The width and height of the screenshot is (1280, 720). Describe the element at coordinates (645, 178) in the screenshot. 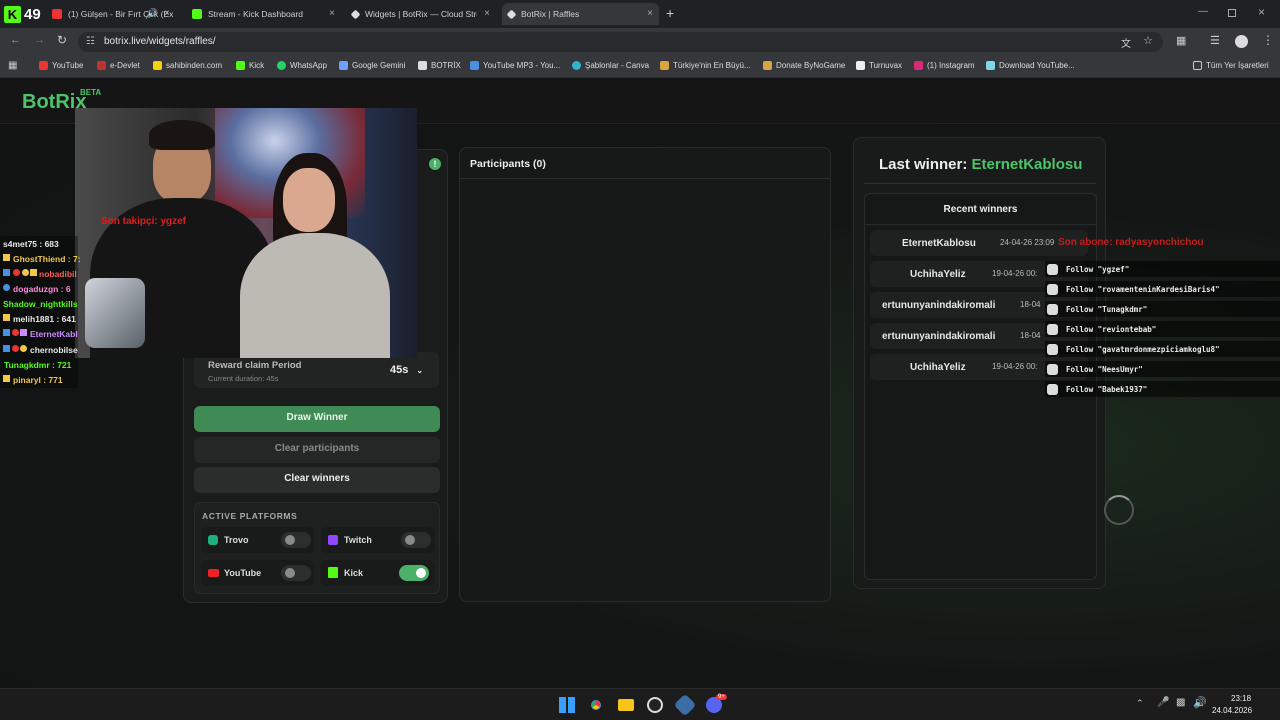

I see `participants-divider` at that location.